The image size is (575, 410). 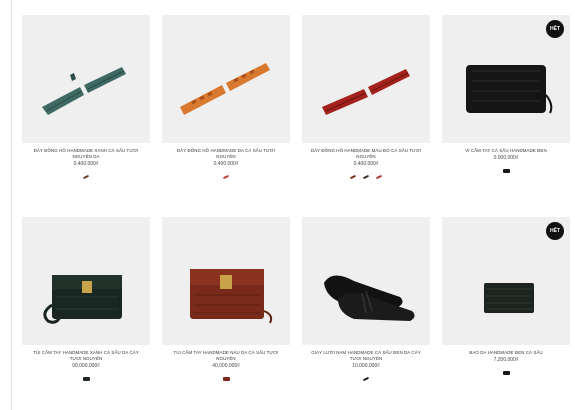 I want to click on product-price: 00.000.000₫, so click(x=86, y=366).